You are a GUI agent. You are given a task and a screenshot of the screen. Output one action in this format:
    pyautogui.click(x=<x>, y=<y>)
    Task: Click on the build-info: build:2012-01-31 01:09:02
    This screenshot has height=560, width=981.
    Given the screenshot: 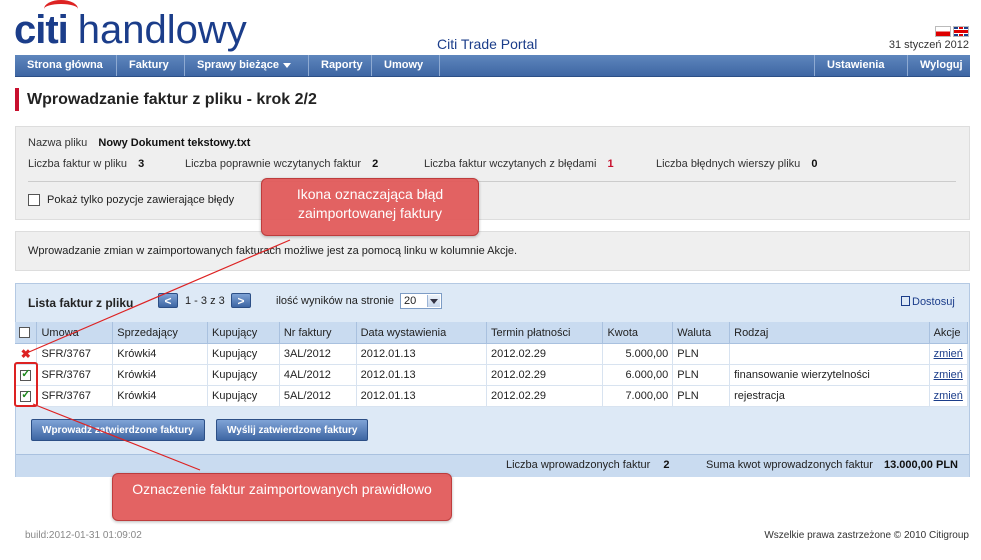 What is the action you would take?
    pyautogui.click(x=83, y=535)
    